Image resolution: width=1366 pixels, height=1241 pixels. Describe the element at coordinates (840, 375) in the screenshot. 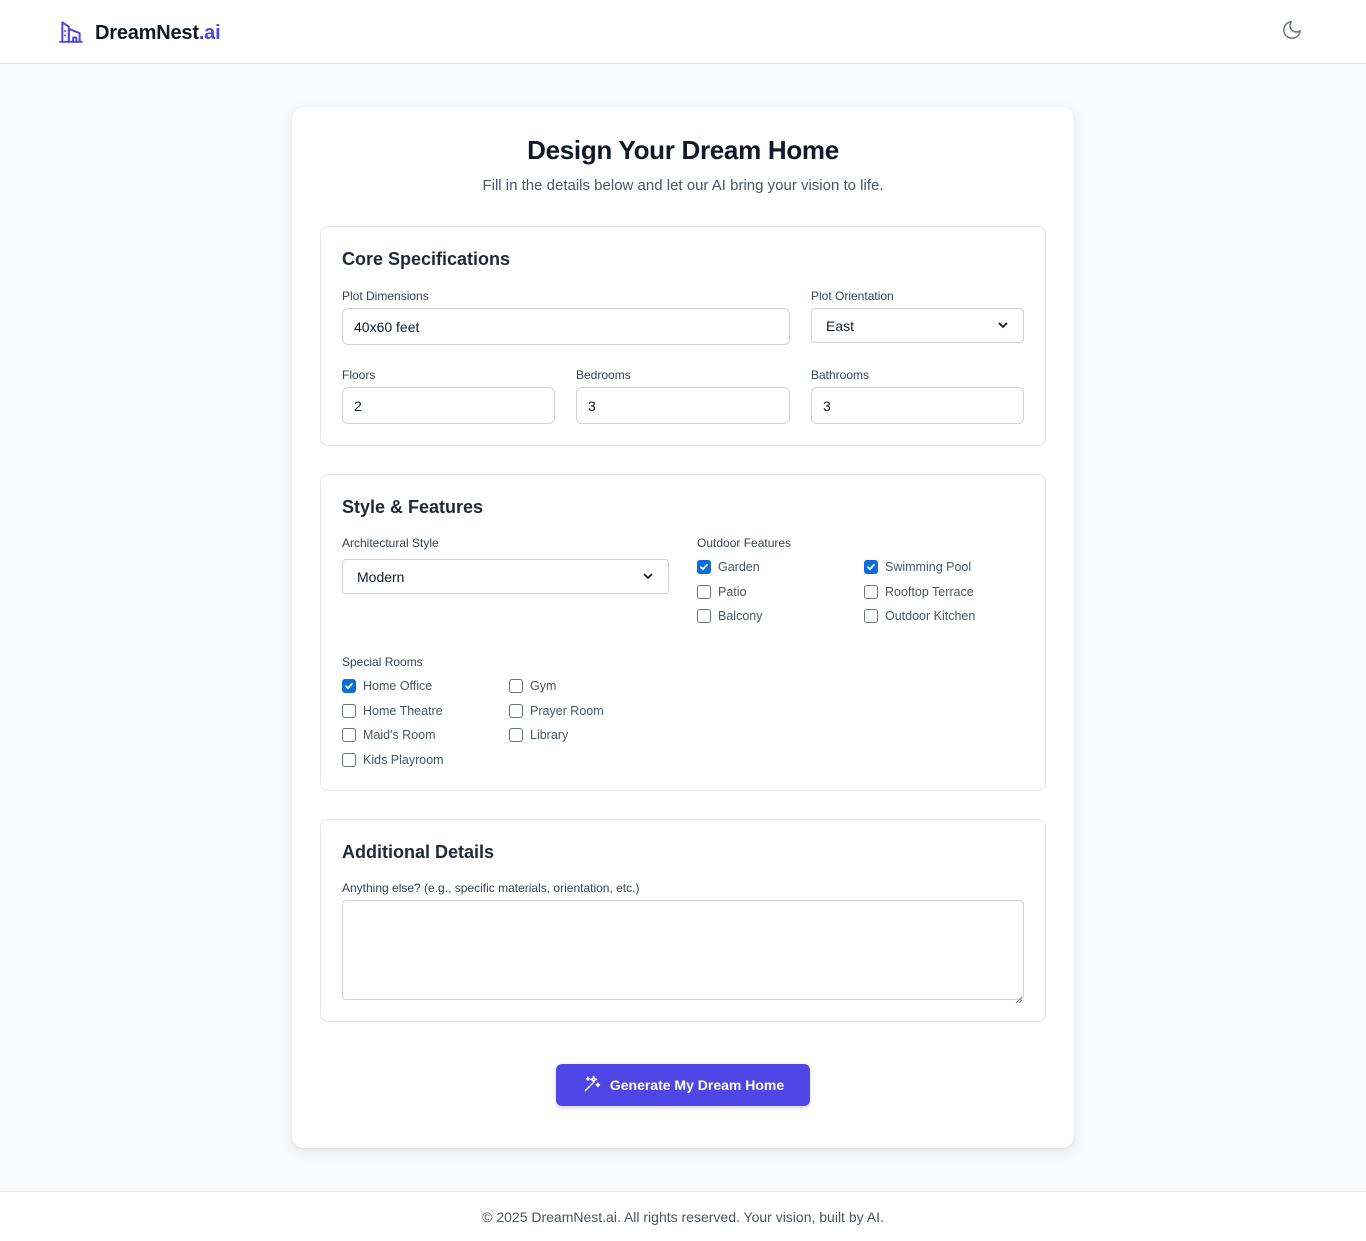

I see `bathrooms-label: Bathrooms` at that location.